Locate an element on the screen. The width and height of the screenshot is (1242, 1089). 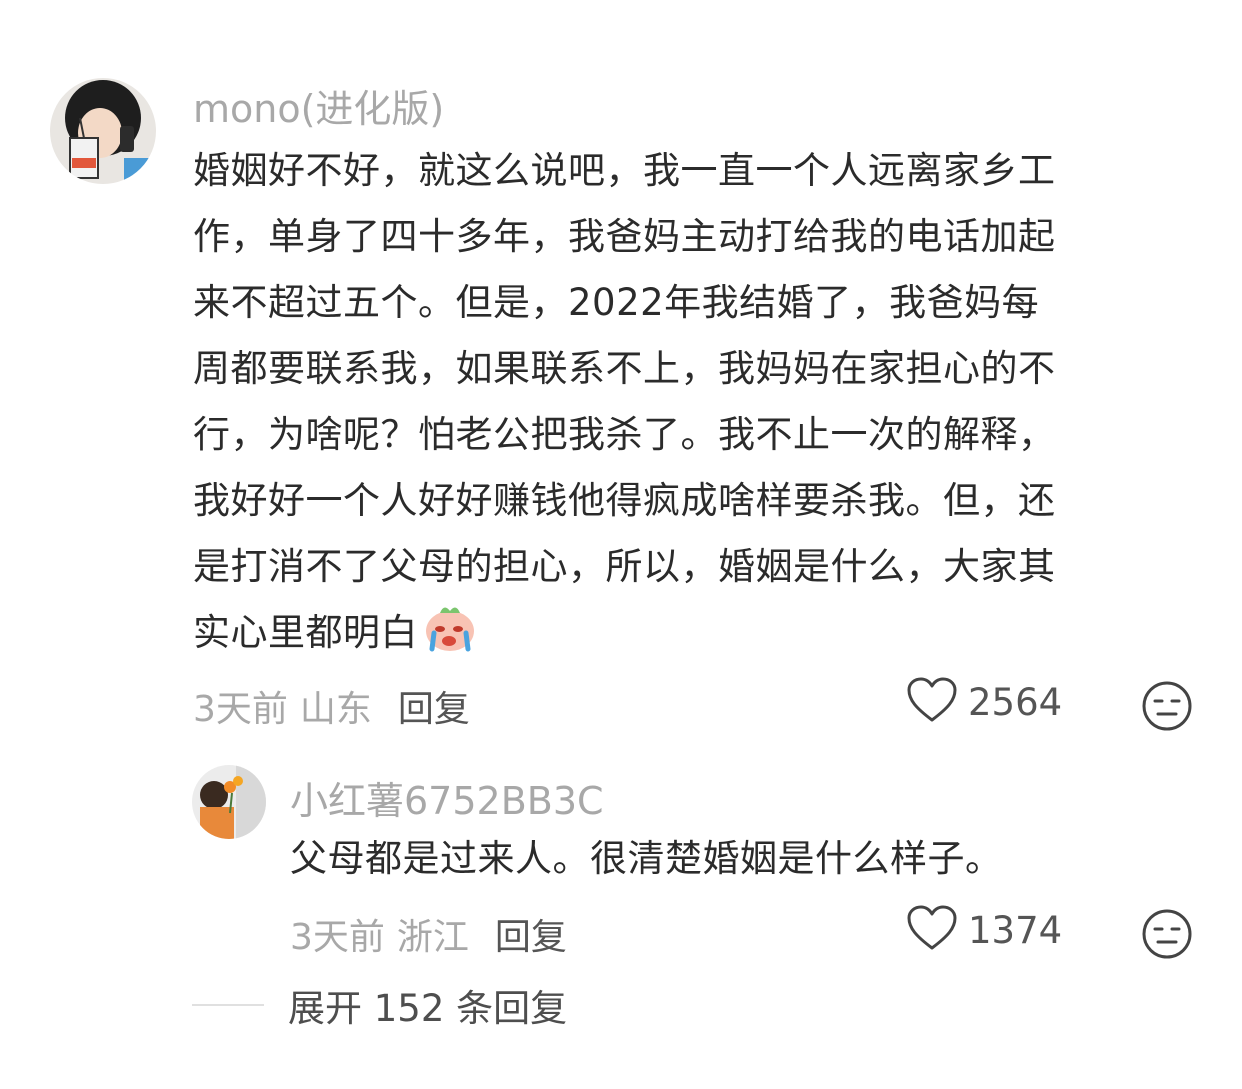
username: mono(进化版) is located at coordinates (318, 105).